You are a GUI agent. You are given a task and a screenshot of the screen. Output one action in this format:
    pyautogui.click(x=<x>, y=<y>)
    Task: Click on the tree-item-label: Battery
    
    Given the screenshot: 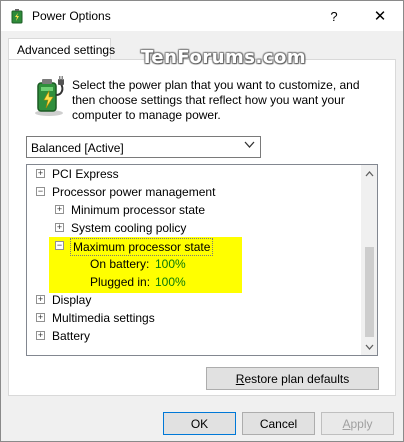 What is the action you would take?
    pyautogui.click(x=71, y=336)
    